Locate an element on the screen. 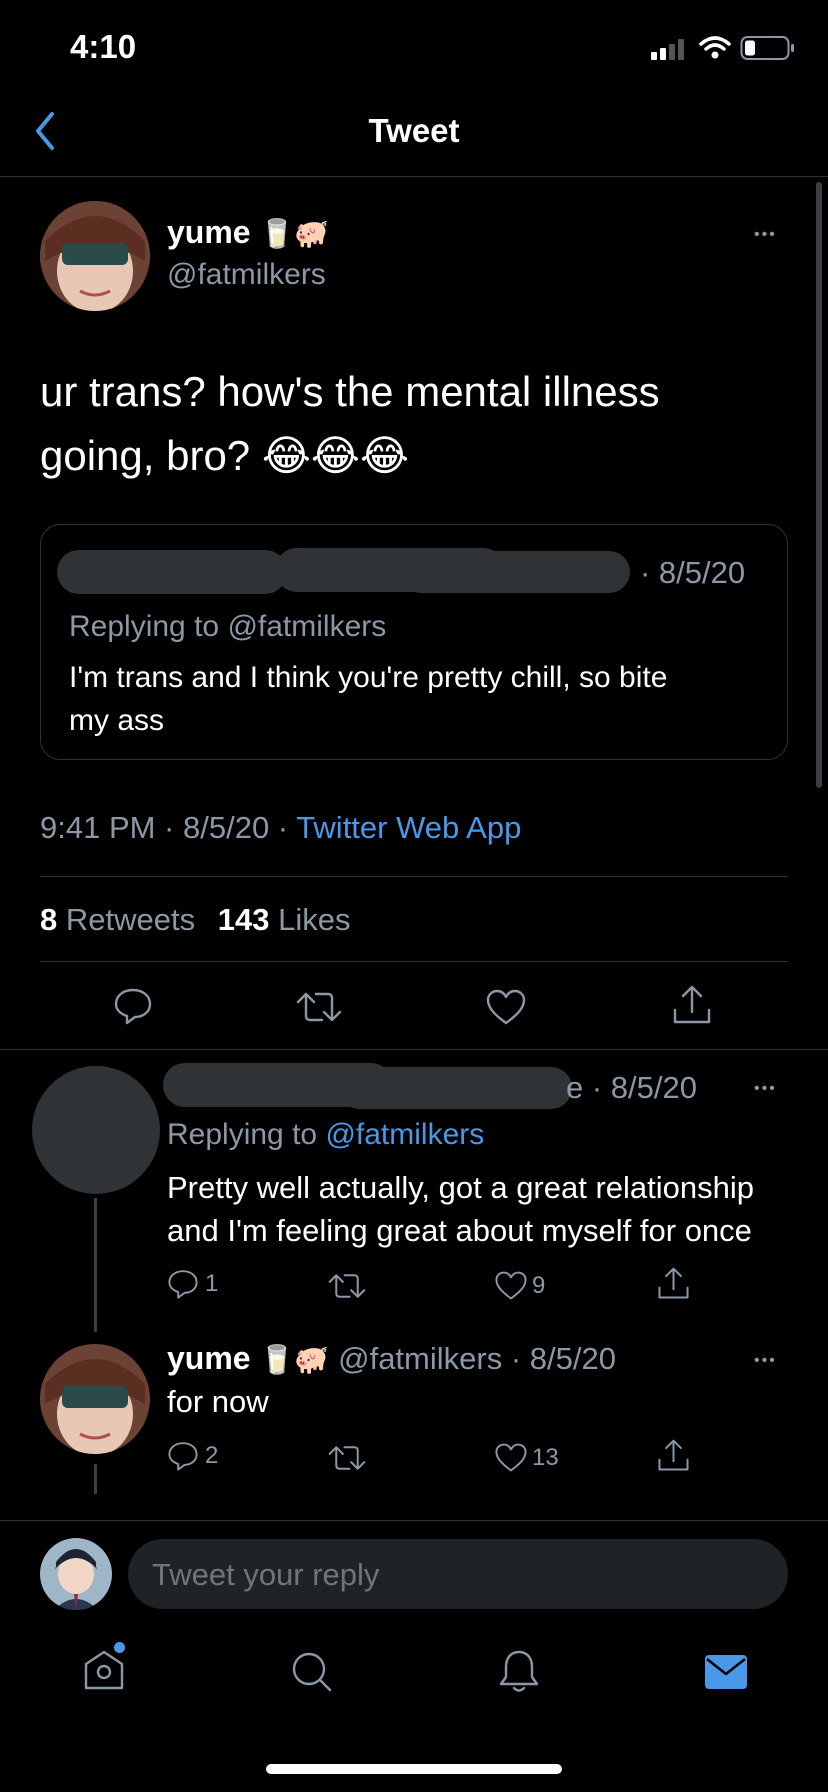 This screenshot has height=1792, width=828. quote-replying-to: Replying to @fatmilkers is located at coordinates (228, 626).